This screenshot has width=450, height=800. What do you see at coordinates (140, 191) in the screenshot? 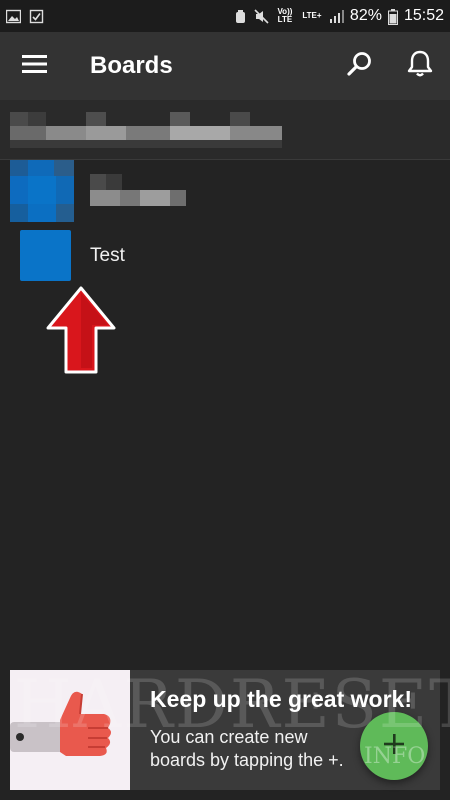
I see `obscured-board-name` at bounding box center [140, 191].